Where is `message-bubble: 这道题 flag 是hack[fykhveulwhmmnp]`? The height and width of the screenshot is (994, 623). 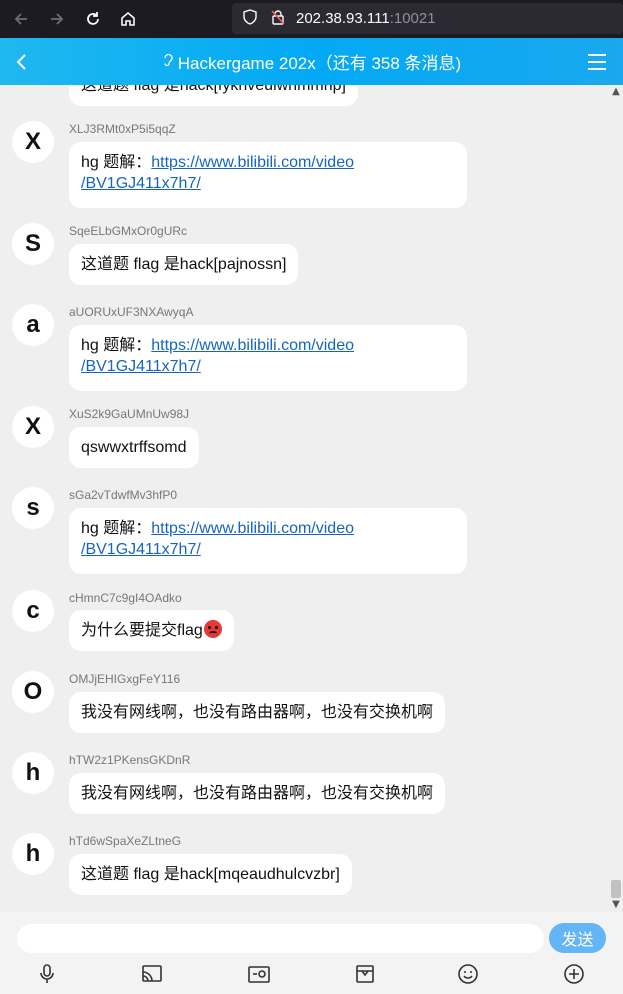
message-bubble: 这道题 flag 是hack[fykhveulwhmmnp] is located at coordinates (213, 95).